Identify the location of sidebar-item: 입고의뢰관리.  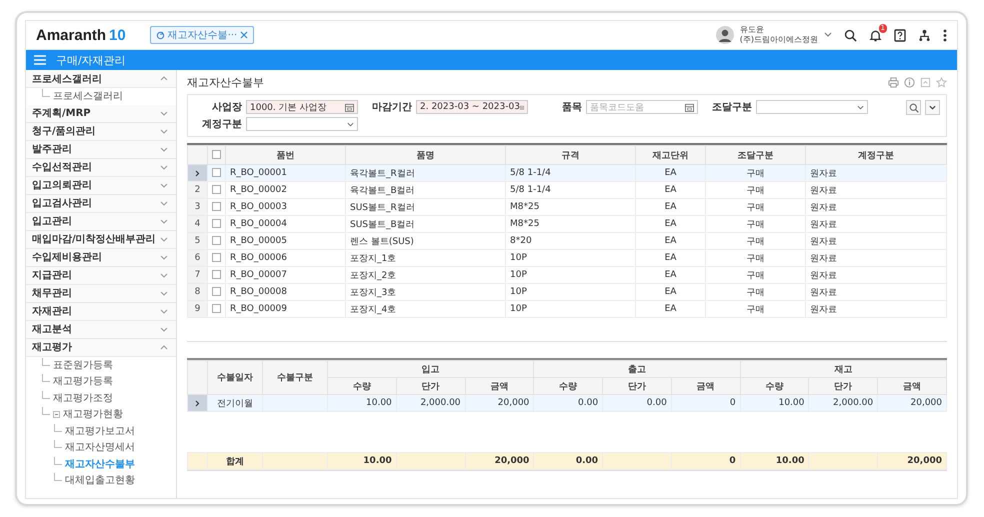
(101, 185).